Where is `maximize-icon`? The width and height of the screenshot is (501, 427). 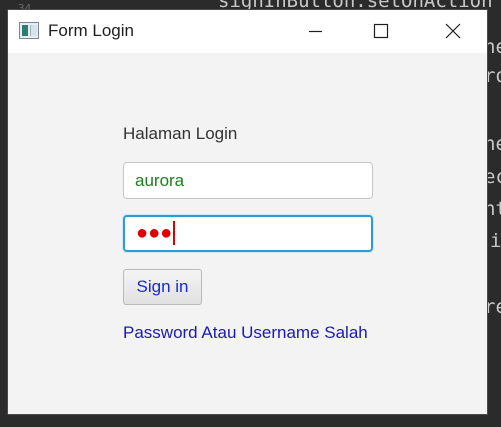 maximize-icon is located at coordinates (381, 31).